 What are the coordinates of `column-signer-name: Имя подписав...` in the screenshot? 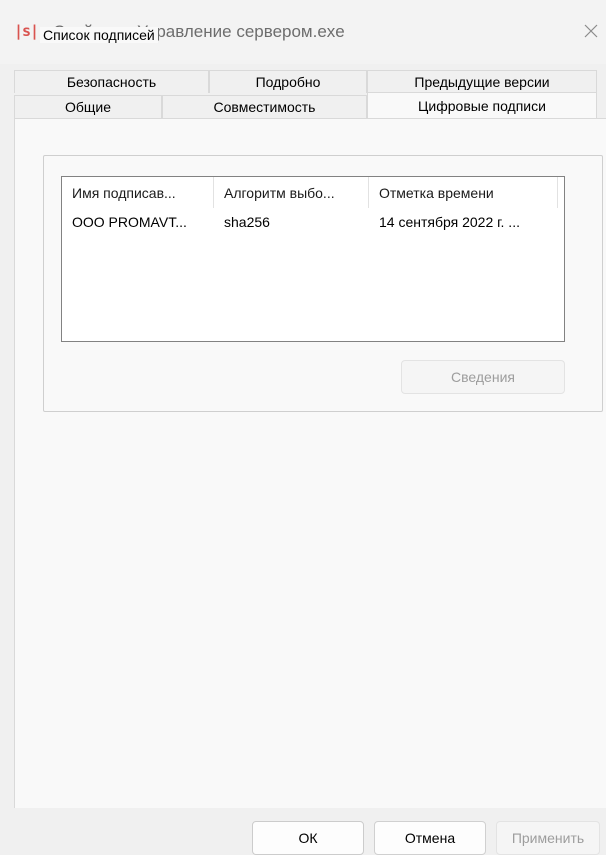 It's located at (138, 192).